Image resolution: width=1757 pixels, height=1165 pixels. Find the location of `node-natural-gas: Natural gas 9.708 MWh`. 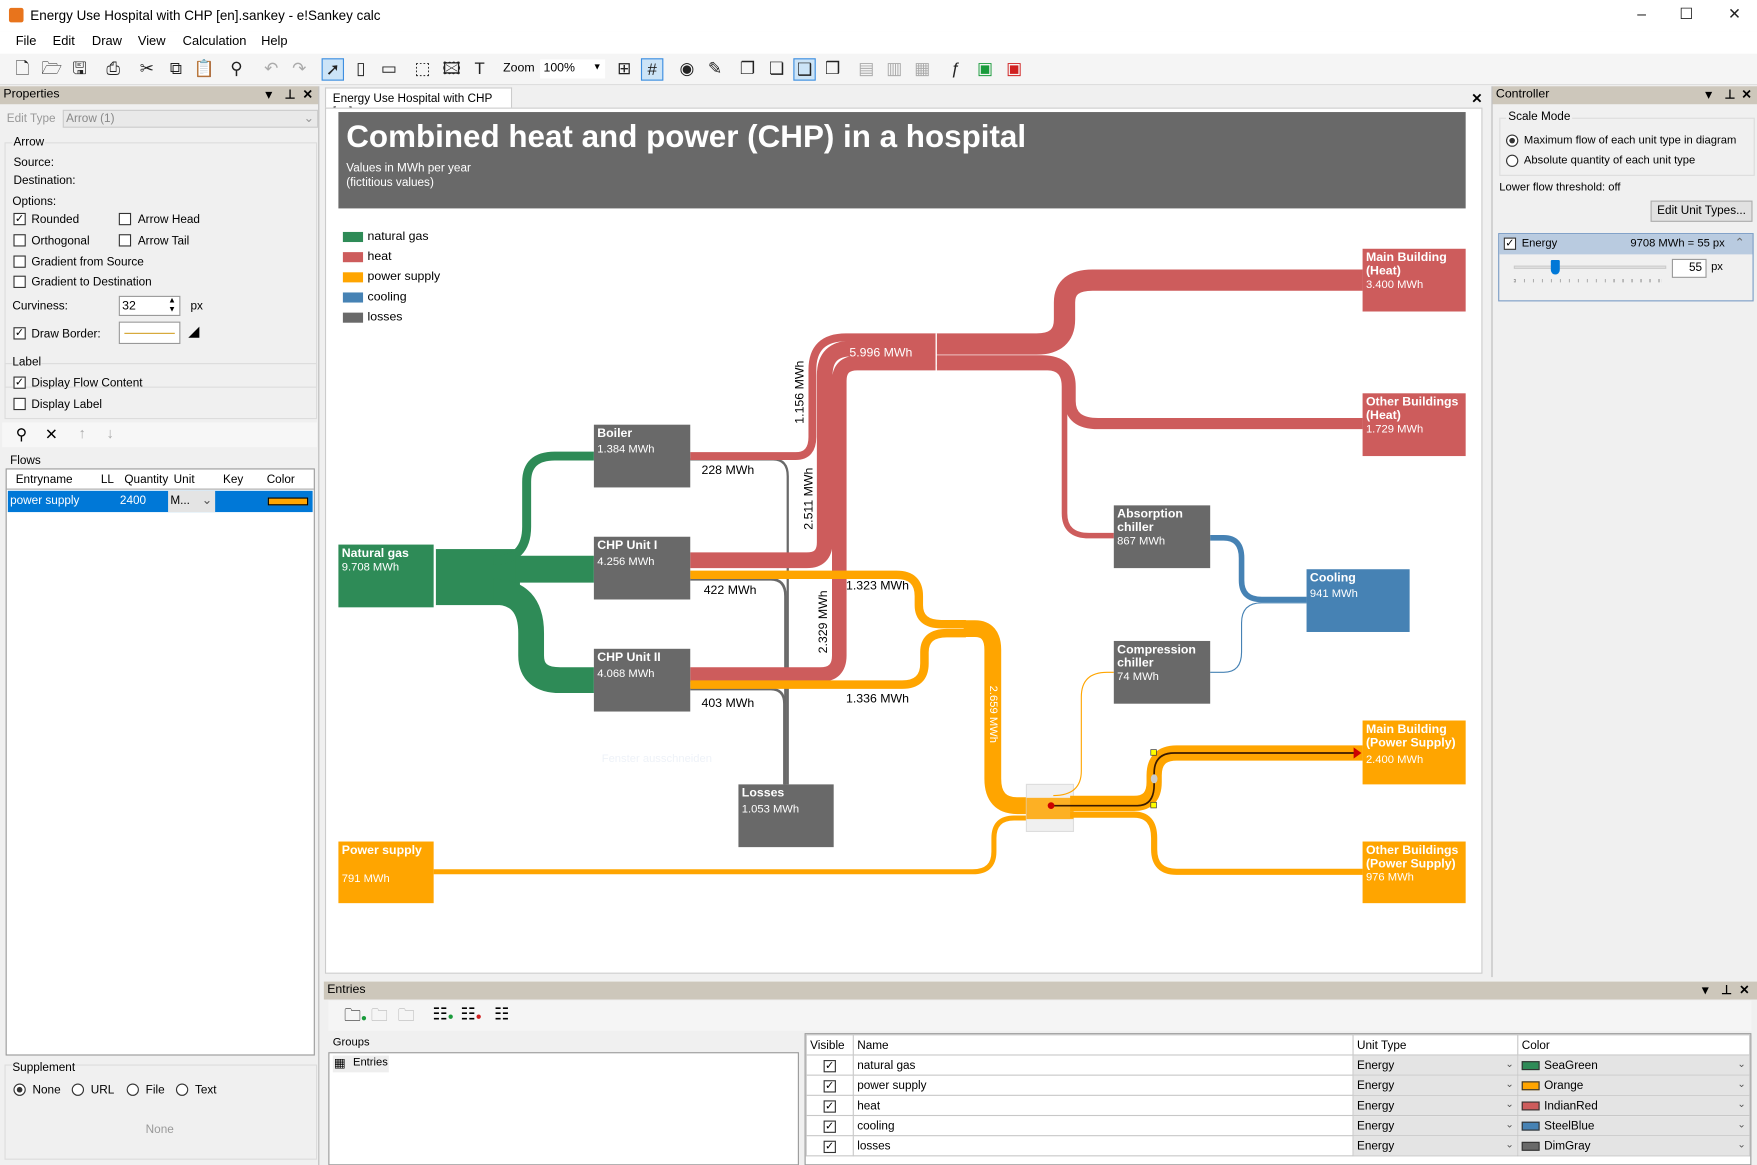

node-natural-gas: Natural gas 9.708 MWh is located at coordinates (386, 576).